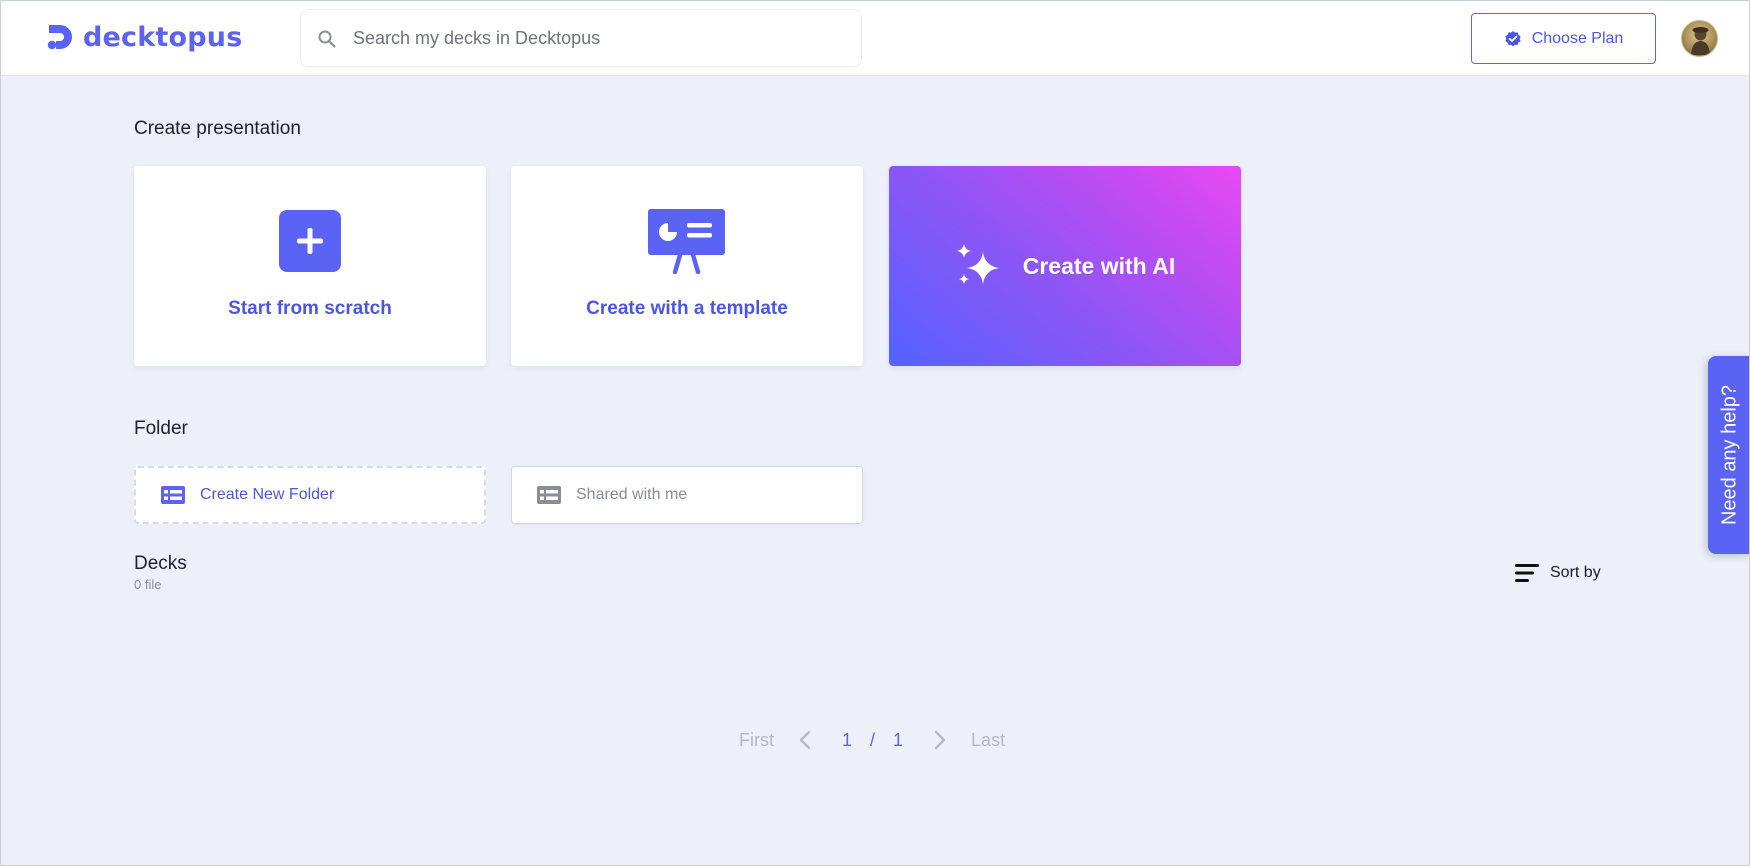  Describe the element at coordinates (1099, 265) in the screenshot. I see `create-with-ai-label: Create with AI` at that location.